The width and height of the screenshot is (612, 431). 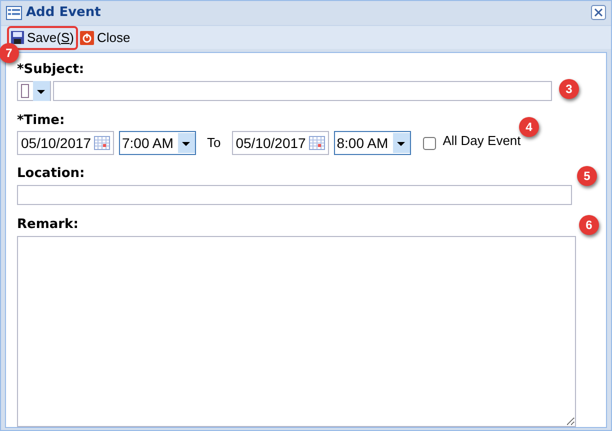 I want to click on close-button, so click(x=598, y=12).